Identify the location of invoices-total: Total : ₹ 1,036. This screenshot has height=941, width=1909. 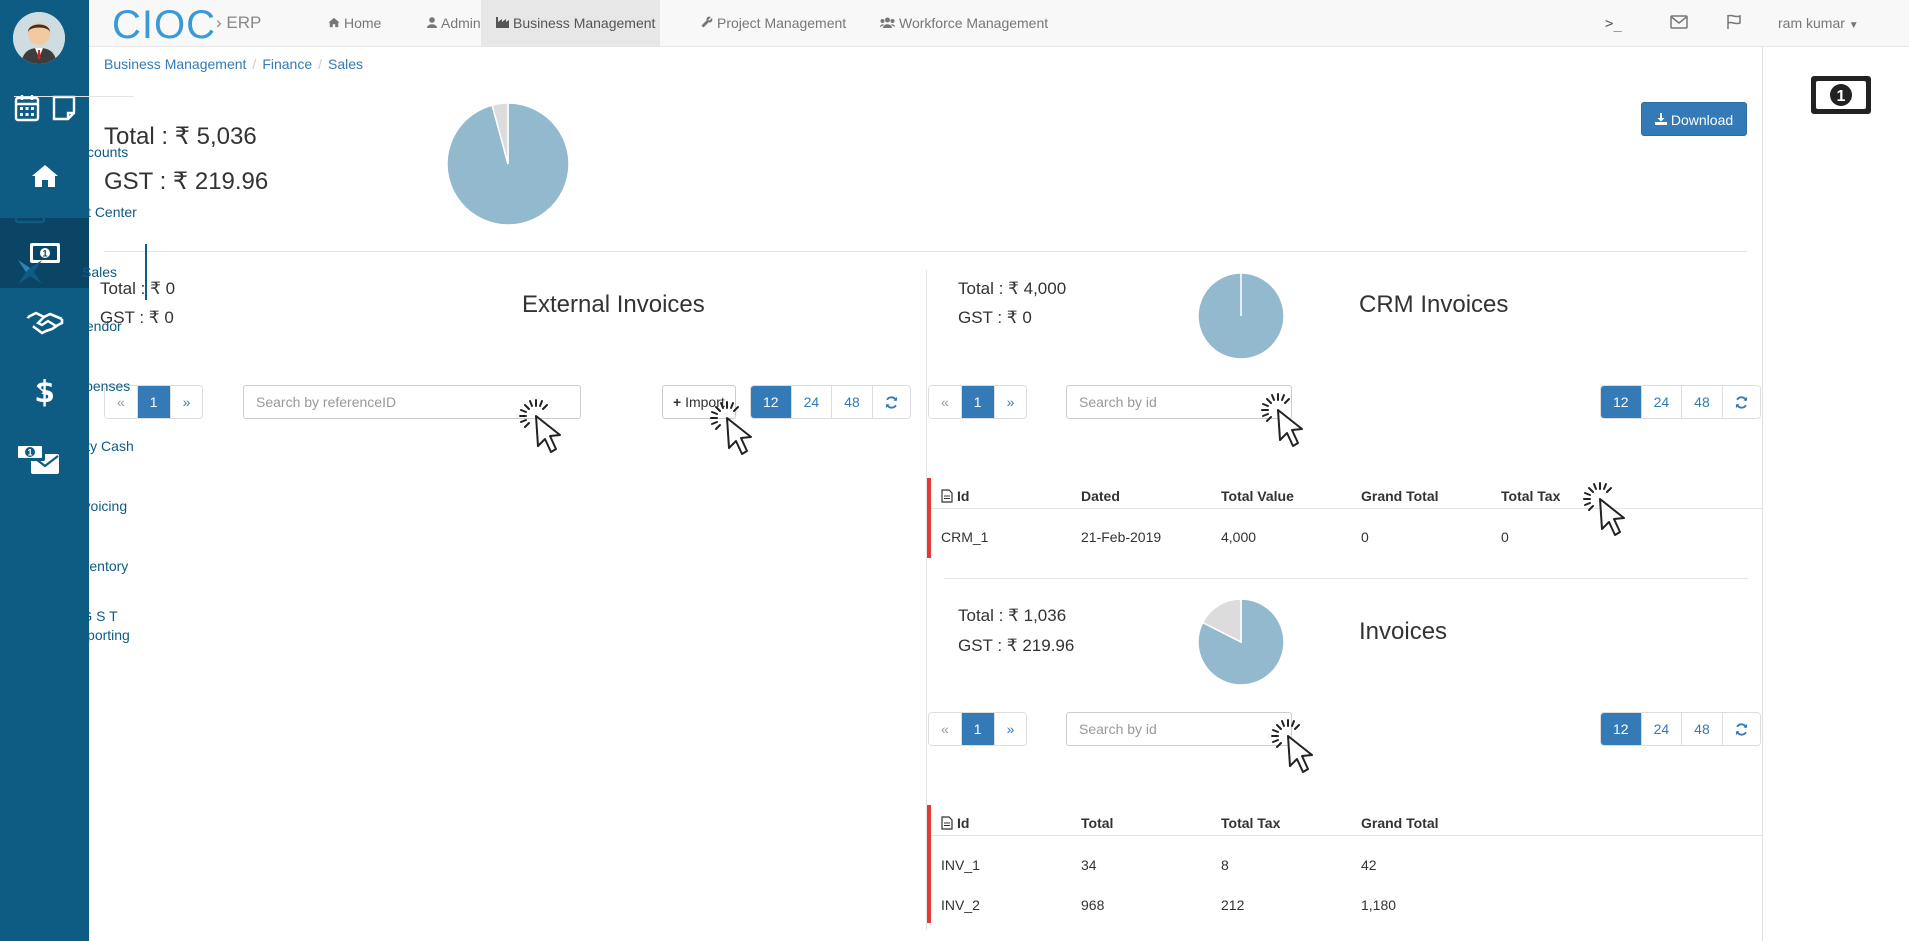
(1012, 615).